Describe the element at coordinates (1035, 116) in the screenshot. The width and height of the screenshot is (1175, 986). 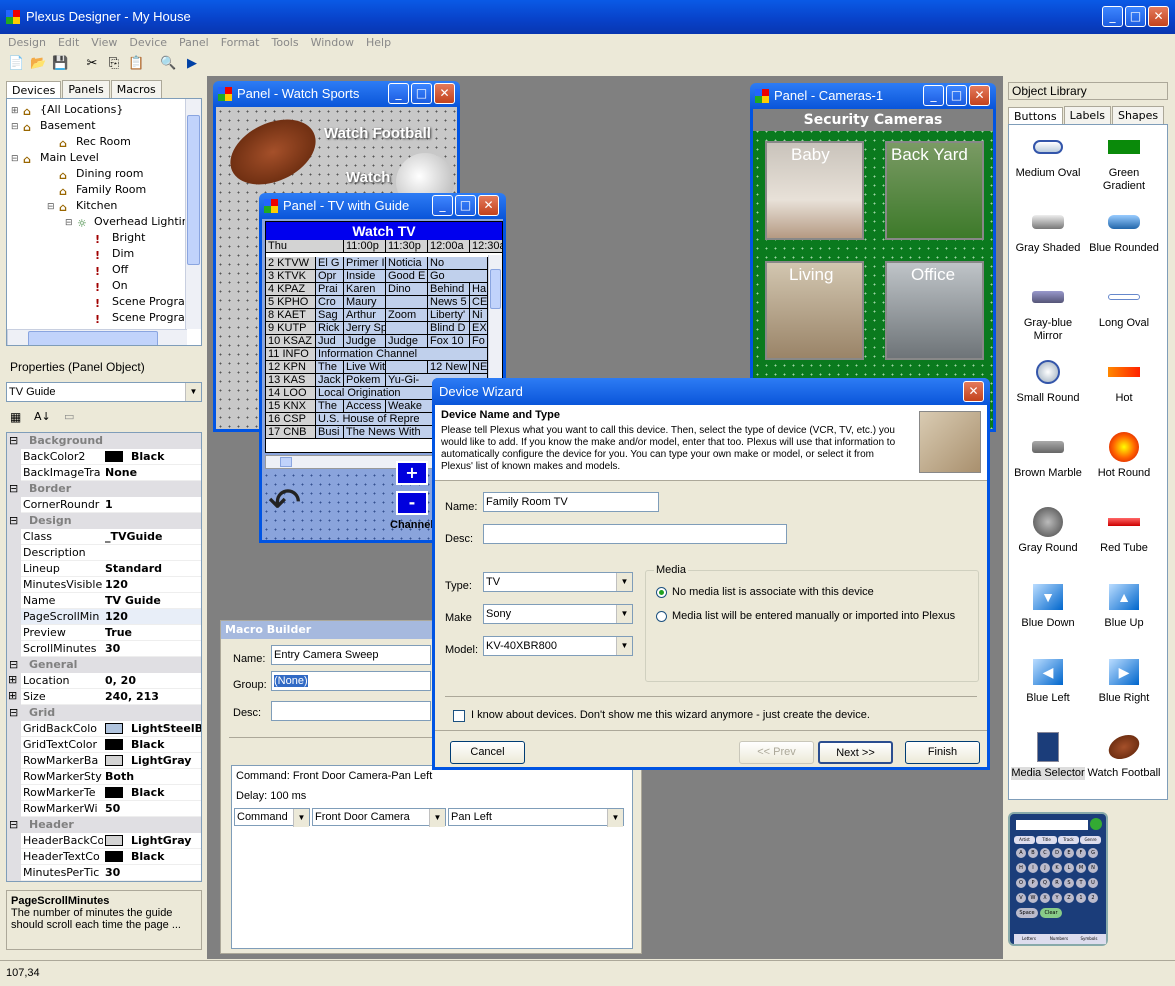
I see `tab-buttons: Buttons` at that location.